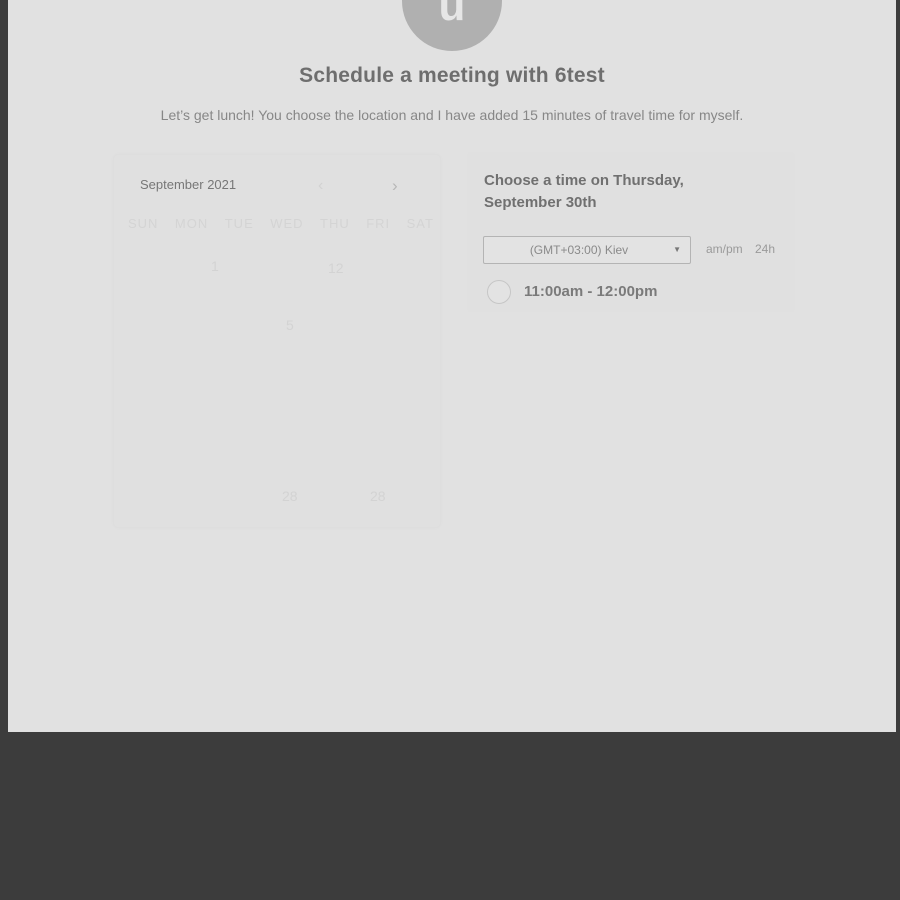 The width and height of the screenshot is (900, 900). Describe the element at coordinates (395, 186) in the screenshot. I see `next-month-icon: ›` at that location.